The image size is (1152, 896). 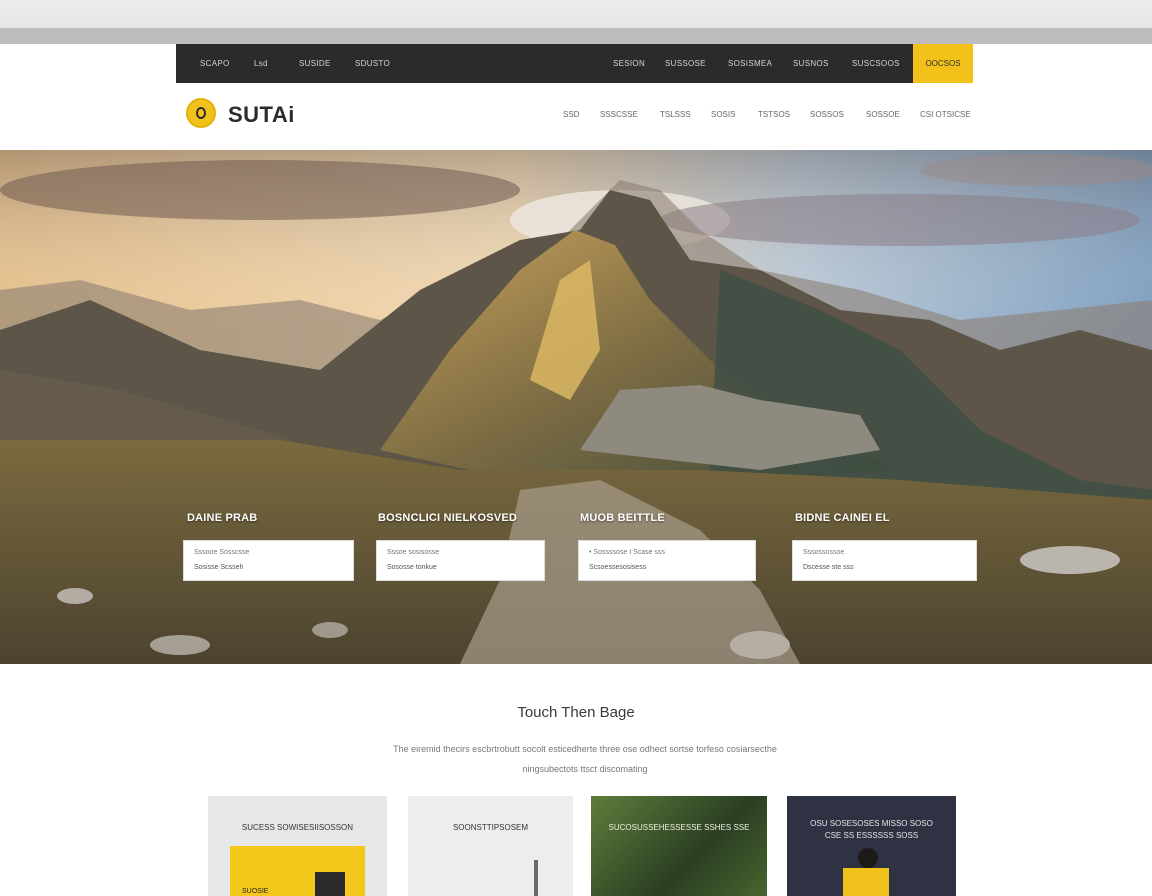 I want to click on hero-field-2: Sososse tonkue, so click(x=460, y=560).